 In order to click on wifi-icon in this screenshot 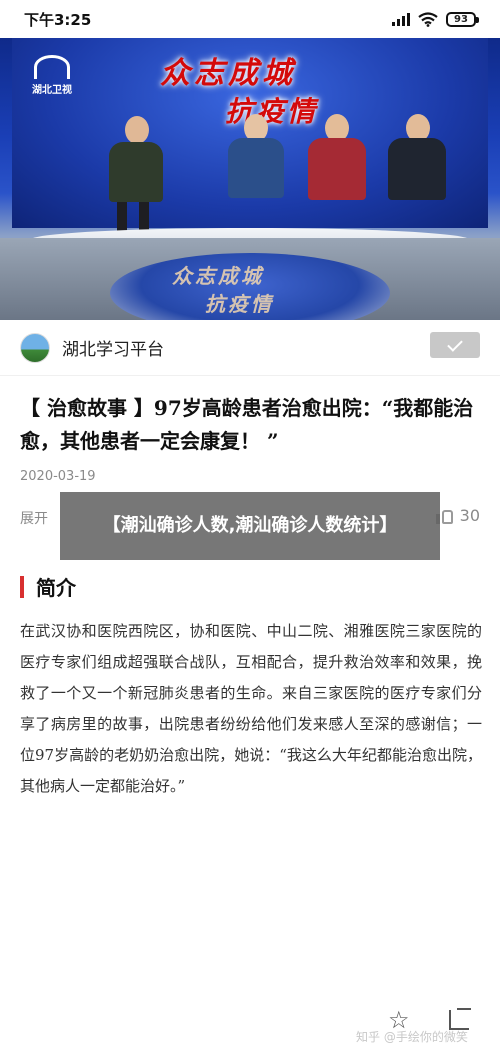, I will do `click(428, 19)`.